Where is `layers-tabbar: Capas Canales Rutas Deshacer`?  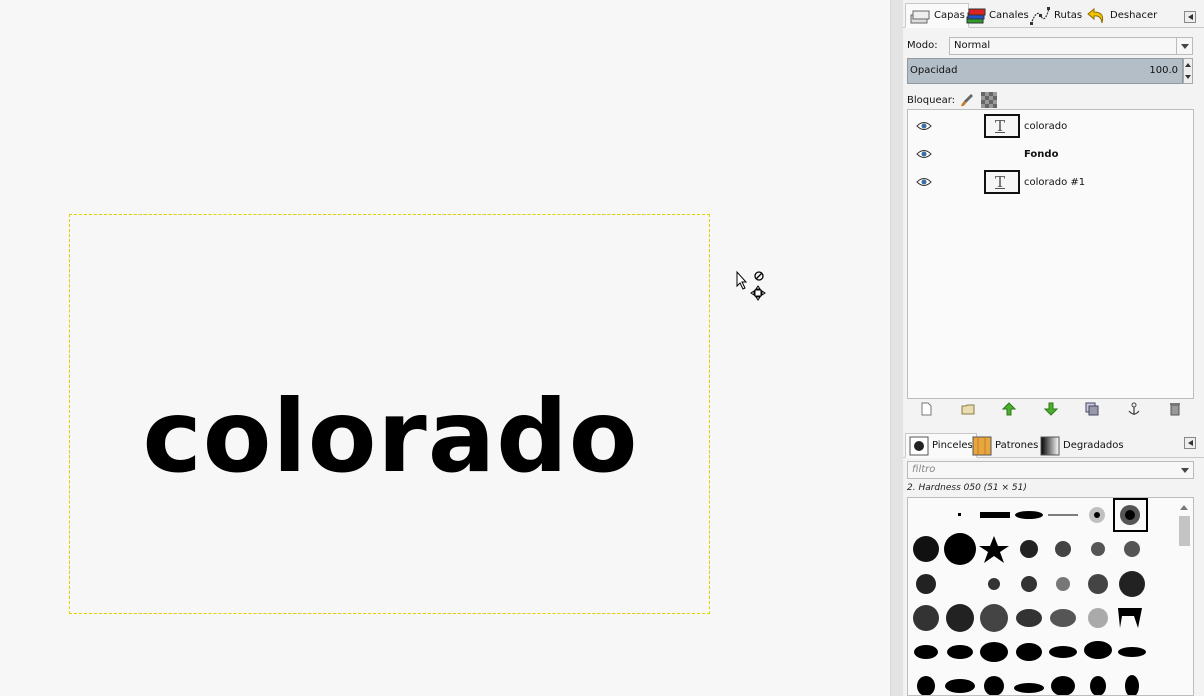 layers-tabbar: Capas Canales Rutas Deshacer is located at coordinates (1053, 14).